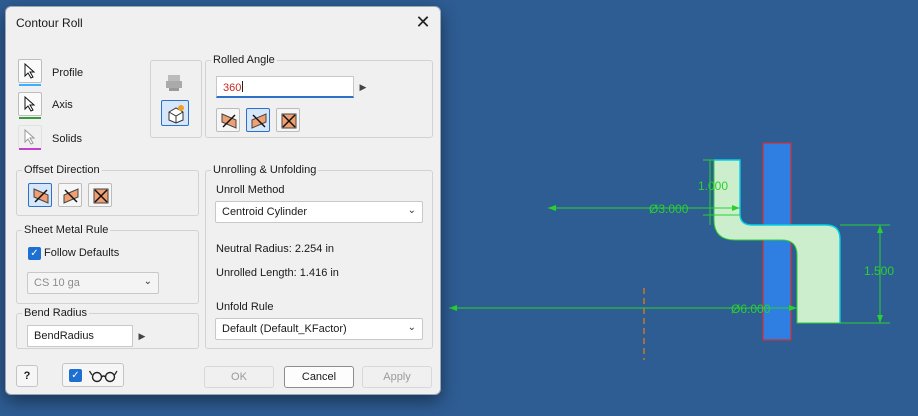 Image resolution: width=918 pixels, height=416 pixels. I want to click on angle-symmetric-icon, so click(288, 120).